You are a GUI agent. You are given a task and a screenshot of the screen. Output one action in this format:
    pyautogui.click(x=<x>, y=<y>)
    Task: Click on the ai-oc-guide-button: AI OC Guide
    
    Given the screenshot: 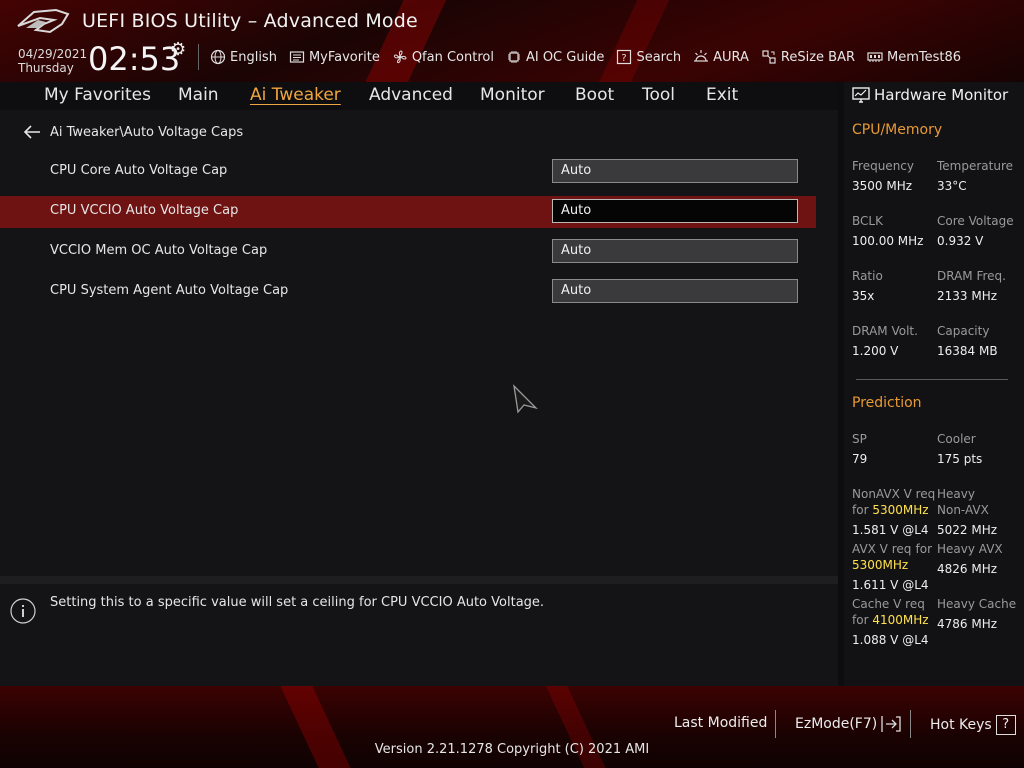 What is the action you would take?
    pyautogui.click(x=555, y=57)
    